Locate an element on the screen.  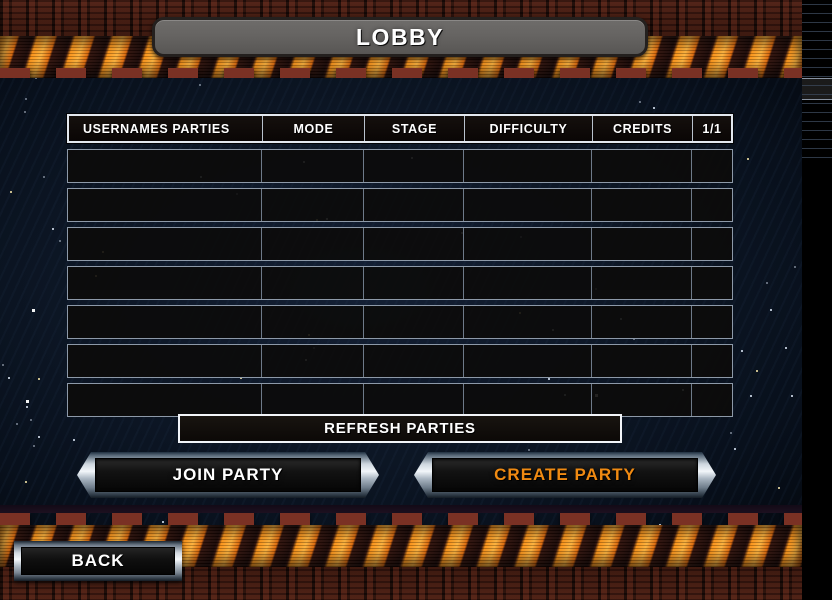
window-scroll-strip is located at coordinates (817, 300).